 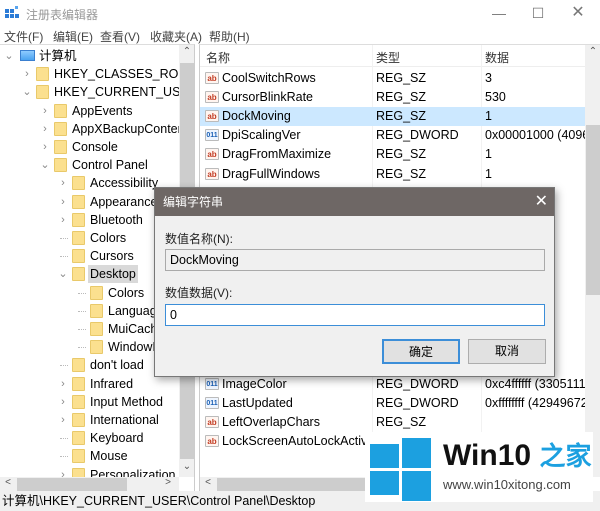 I want to click on tree-item-label: Accessibility, so click(x=124, y=183).